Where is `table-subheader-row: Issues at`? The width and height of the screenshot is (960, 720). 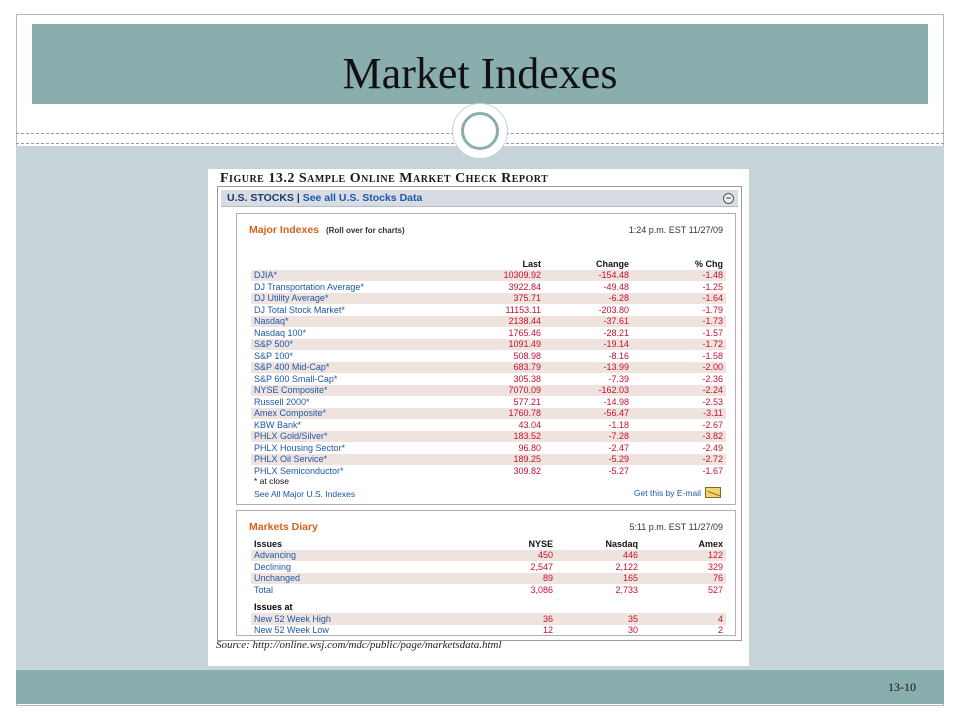 table-subheader-row: Issues at is located at coordinates (488, 608).